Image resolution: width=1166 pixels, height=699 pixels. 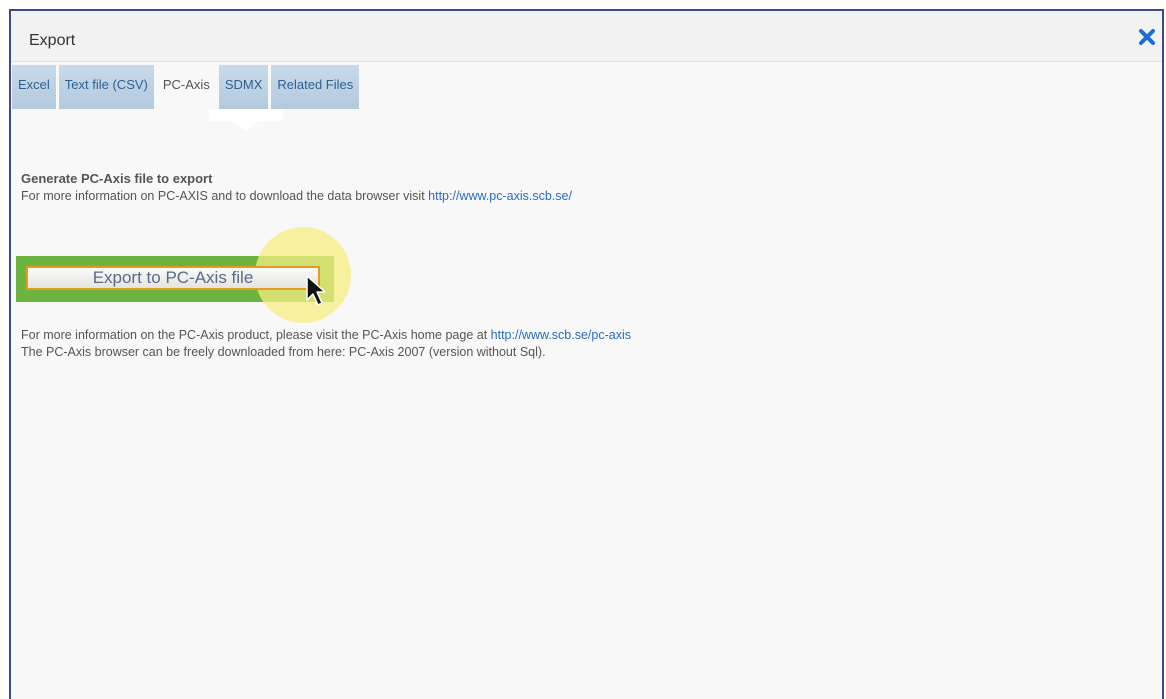 What do you see at coordinates (34, 87) in the screenshot?
I see `tab-excel: Excel` at bounding box center [34, 87].